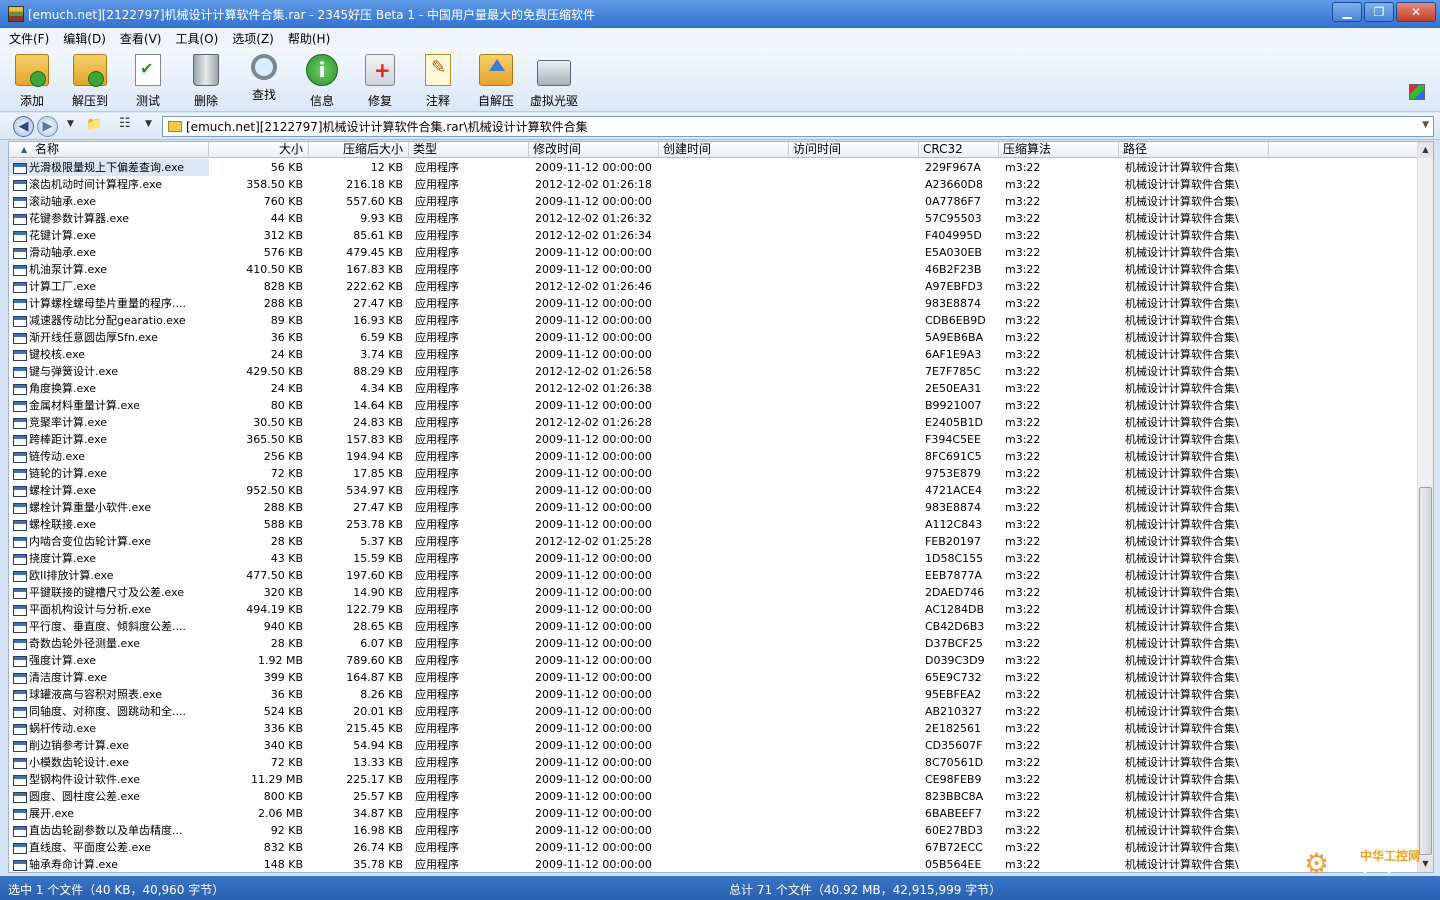 This screenshot has width=1440, height=900. I want to click on view-mode-icon: ☷, so click(125, 123).